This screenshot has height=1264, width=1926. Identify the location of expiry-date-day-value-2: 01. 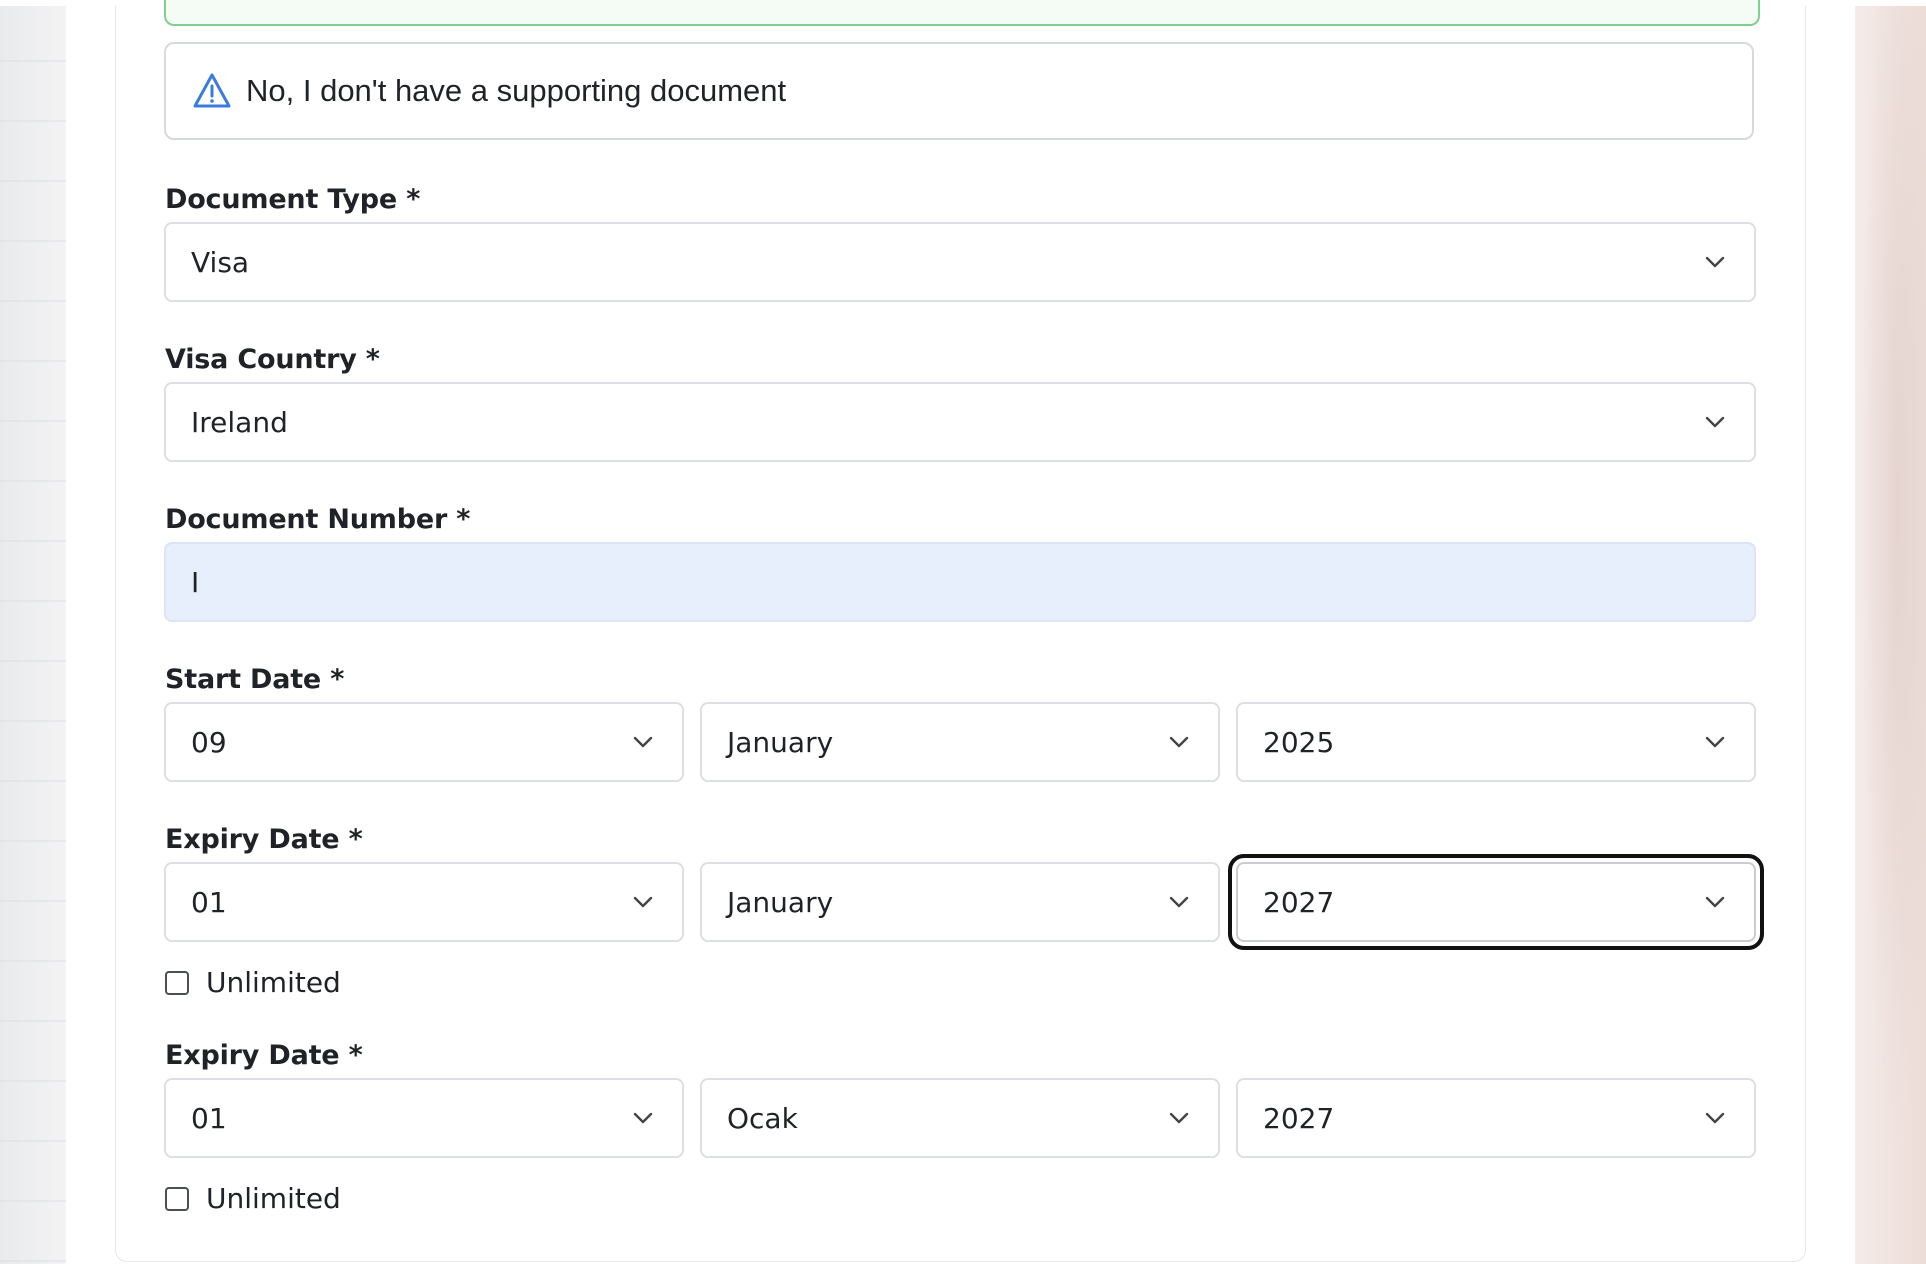
(209, 1118).